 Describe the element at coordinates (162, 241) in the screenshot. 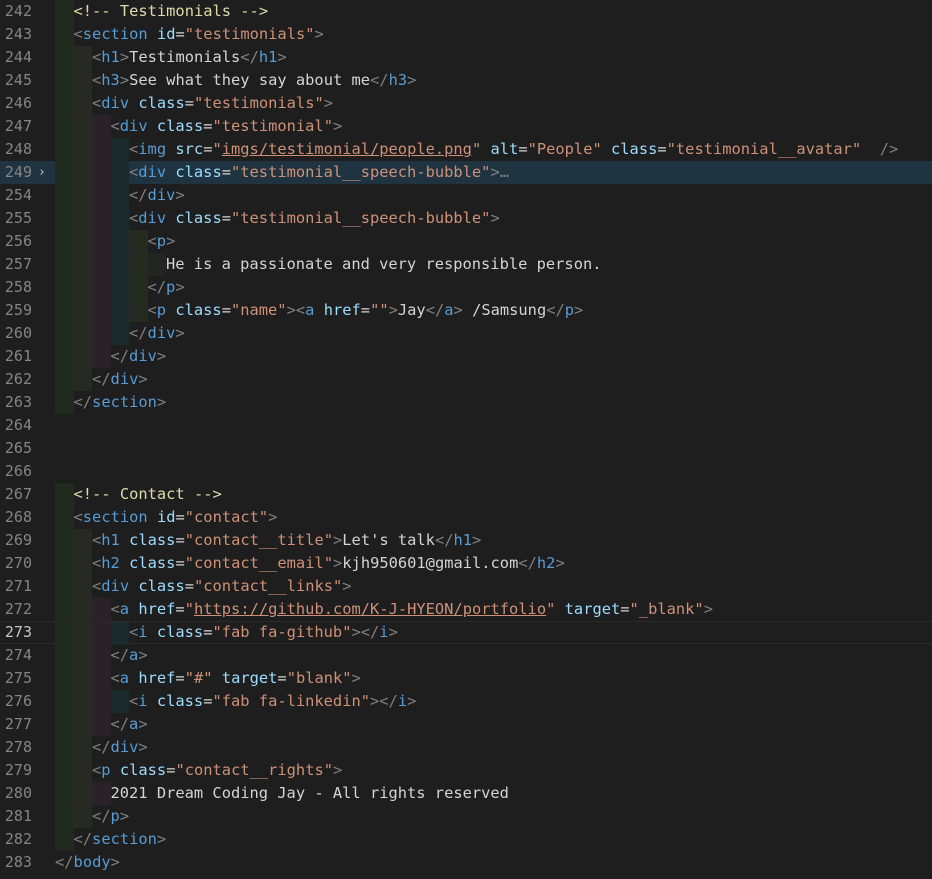

I see `code-text: <p>` at that location.